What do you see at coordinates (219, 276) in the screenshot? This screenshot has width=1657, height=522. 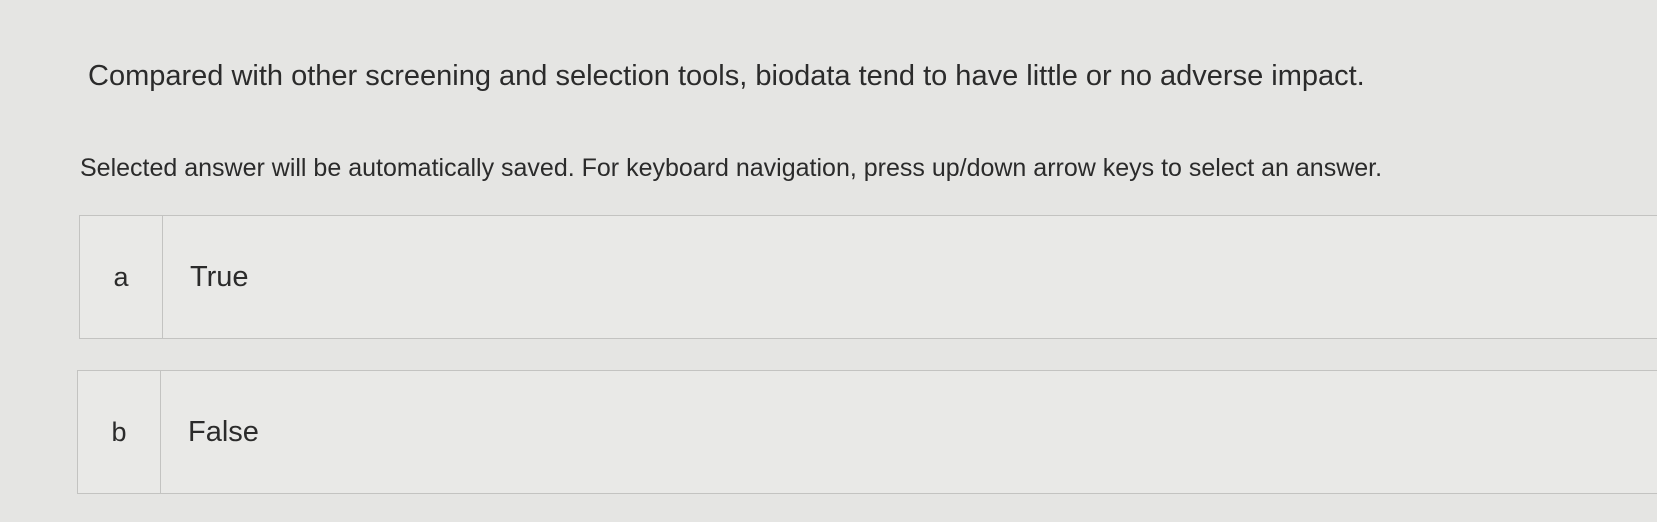 I see `option-label: True` at bounding box center [219, 276].